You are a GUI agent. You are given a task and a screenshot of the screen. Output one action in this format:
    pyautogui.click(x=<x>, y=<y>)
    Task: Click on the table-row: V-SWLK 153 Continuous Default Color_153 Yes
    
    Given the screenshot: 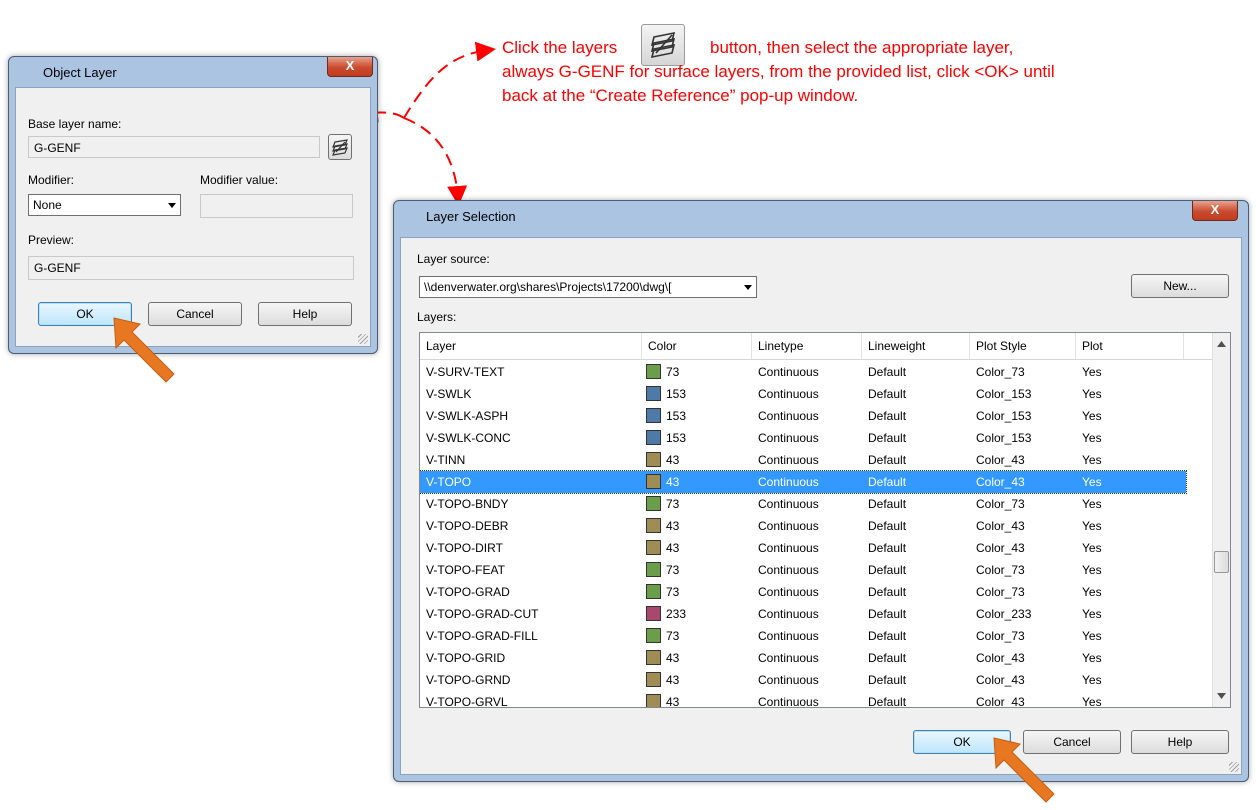 What is the action you would take?
    pyautogui.click(x=803, y=394)
    